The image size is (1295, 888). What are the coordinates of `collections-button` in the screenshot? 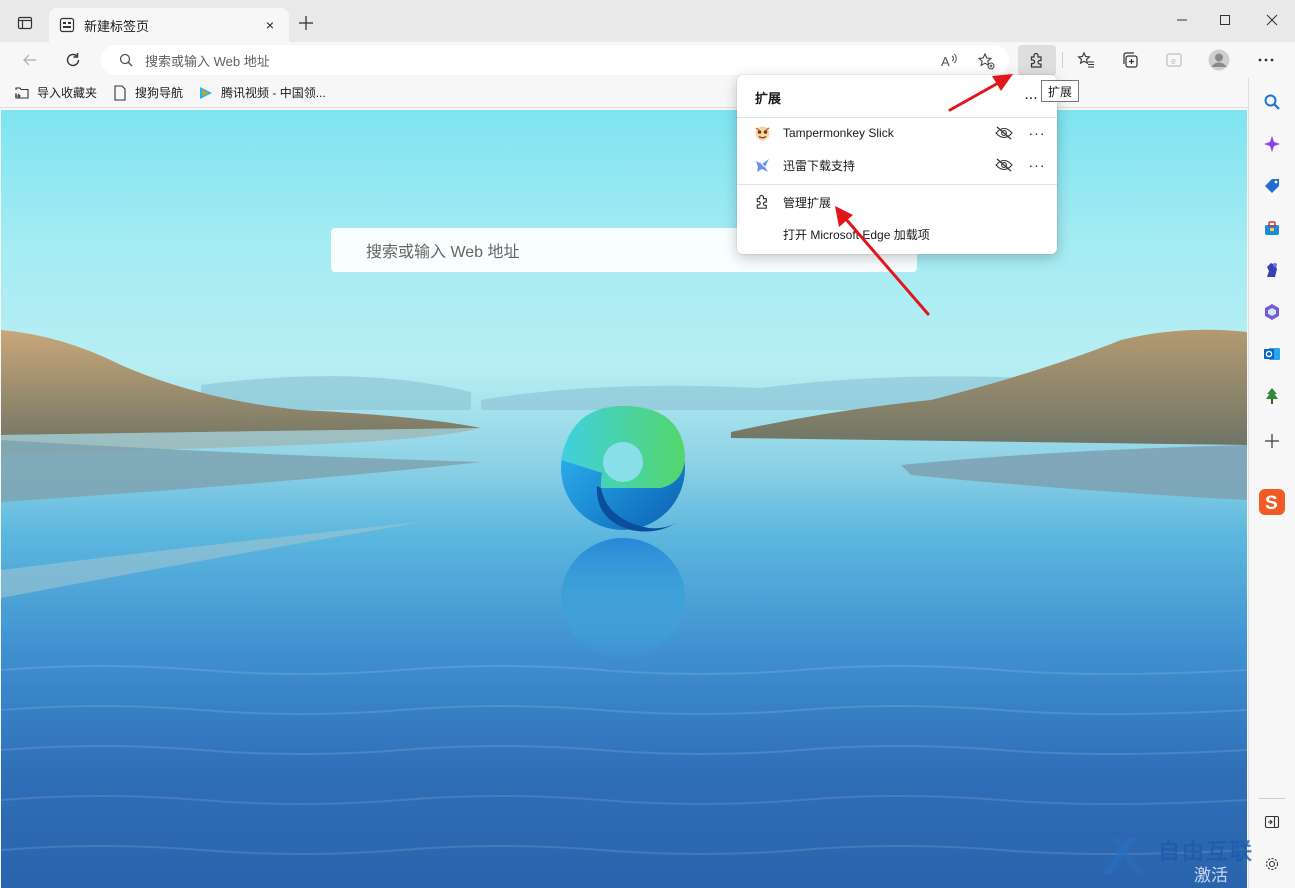 It's located at (1130, 60).